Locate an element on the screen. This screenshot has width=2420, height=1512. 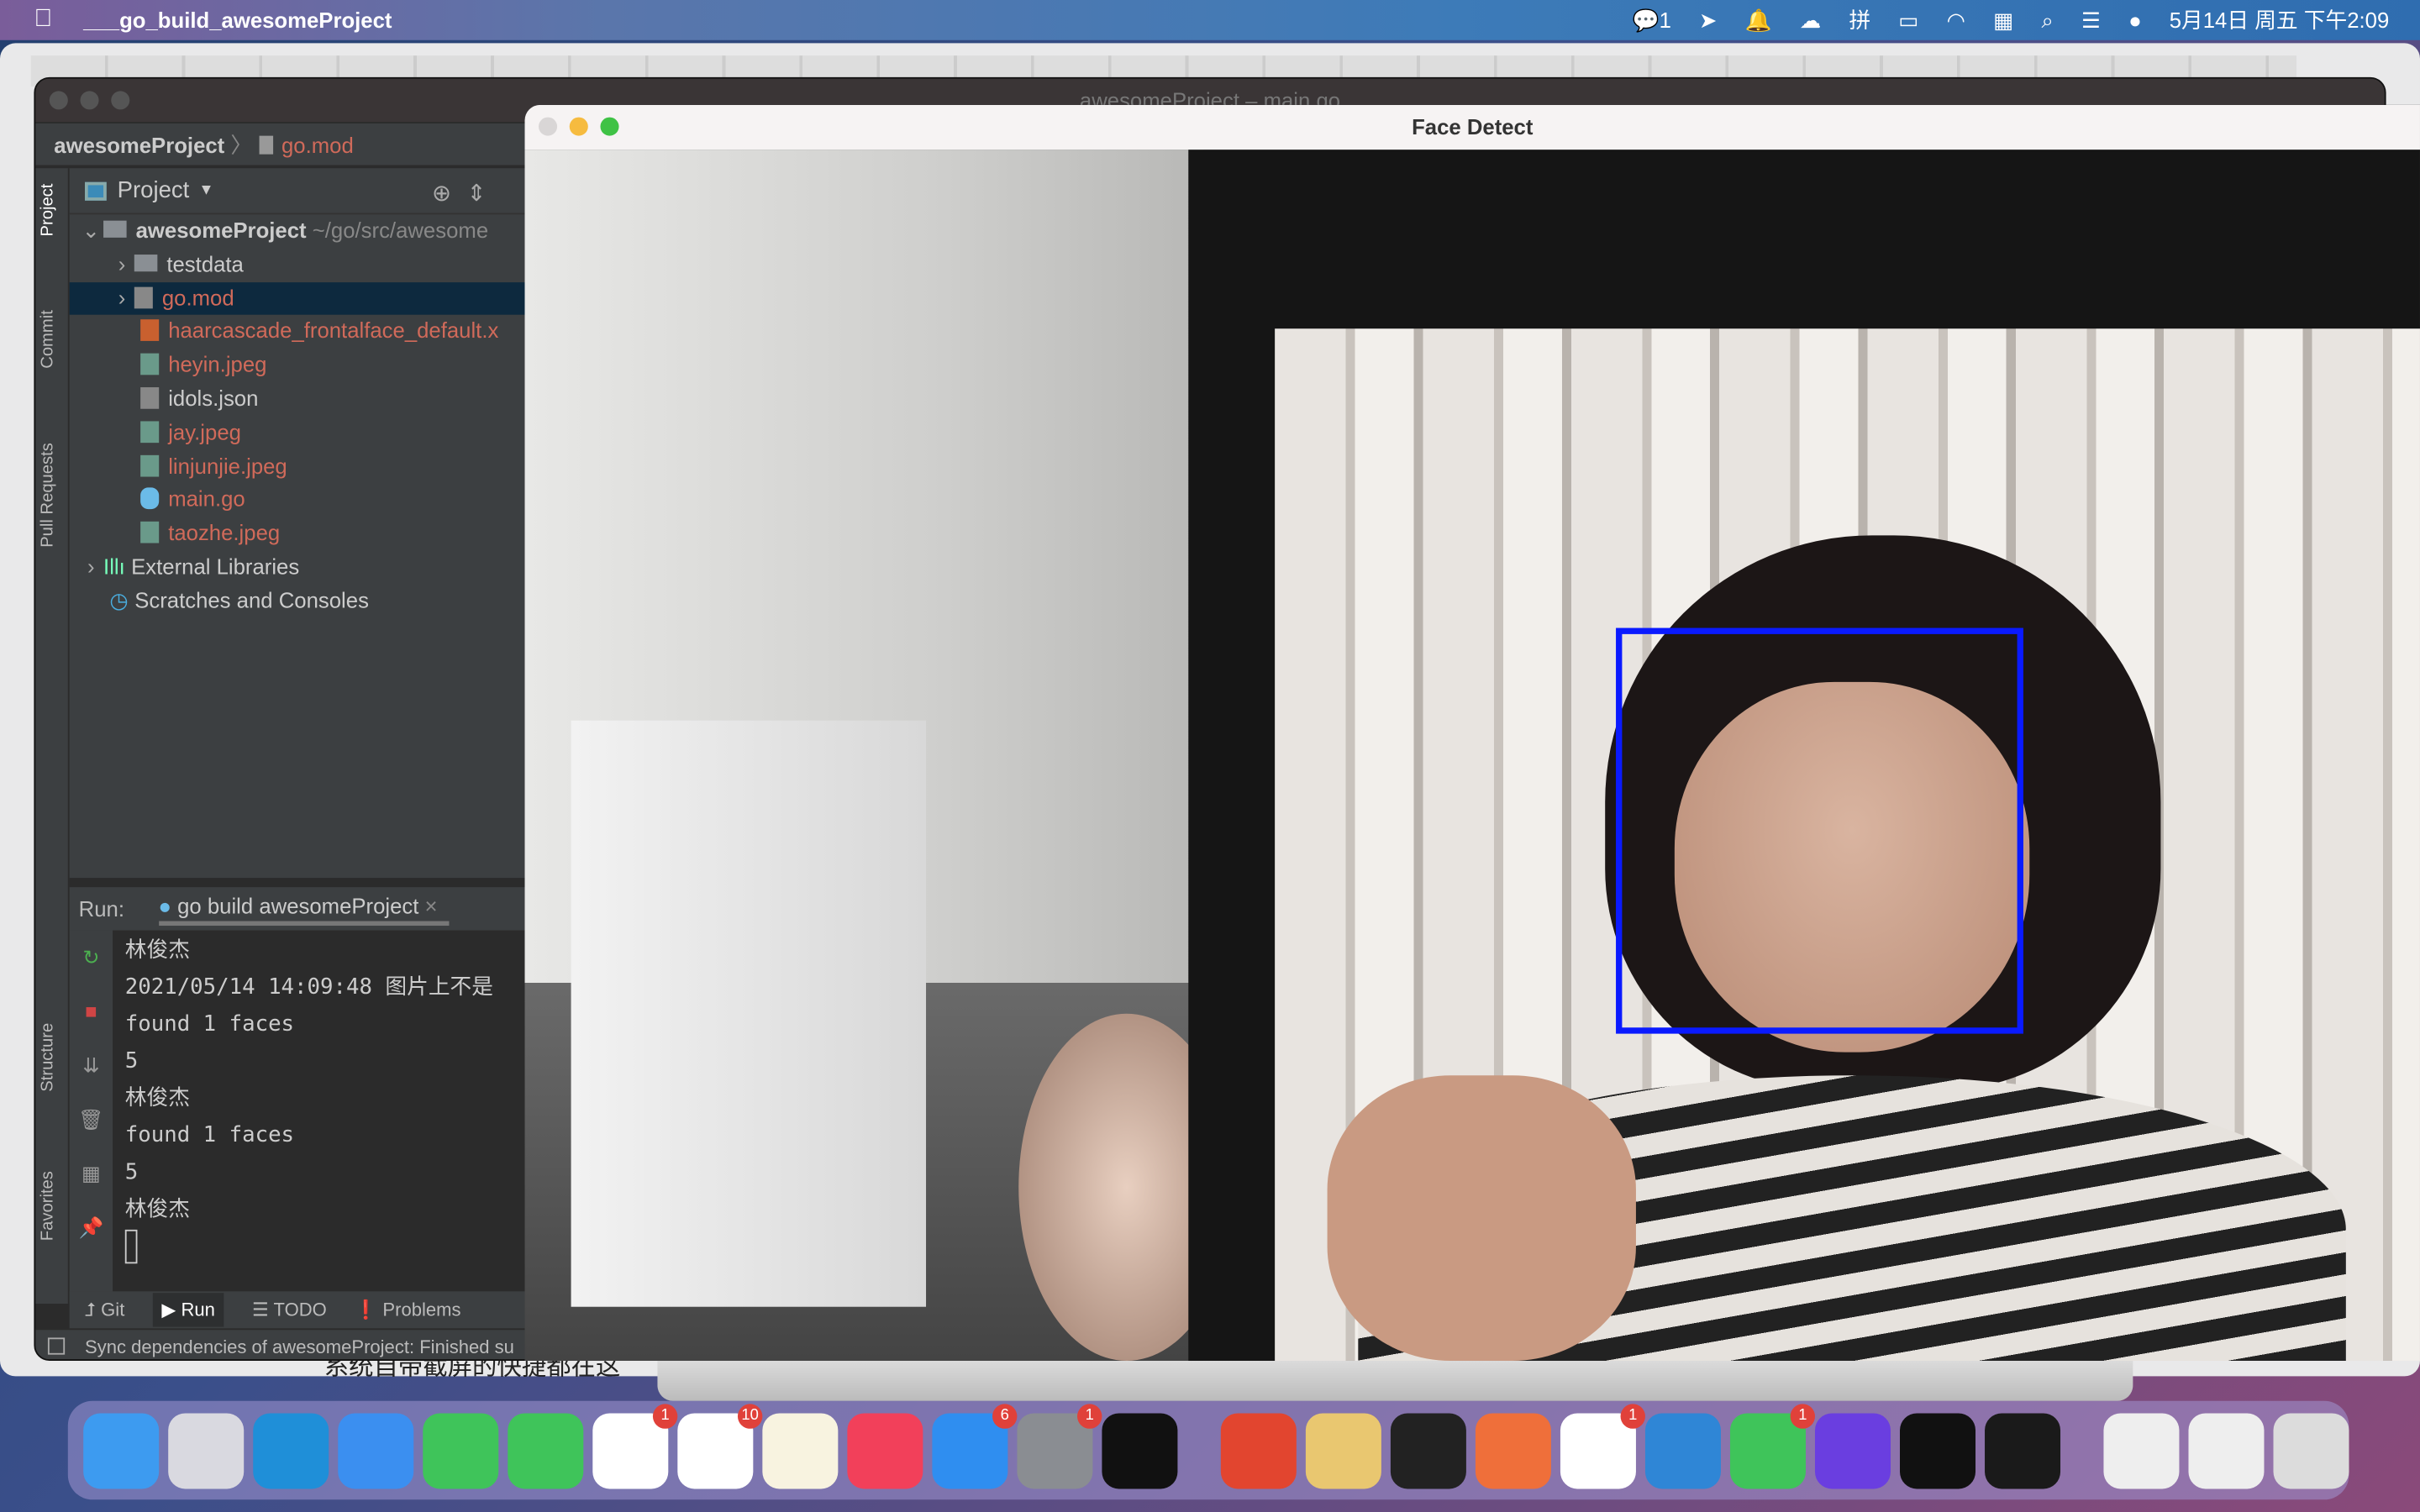
tree-item-jay: jay.jpeg is located at coordinates (299, 433).